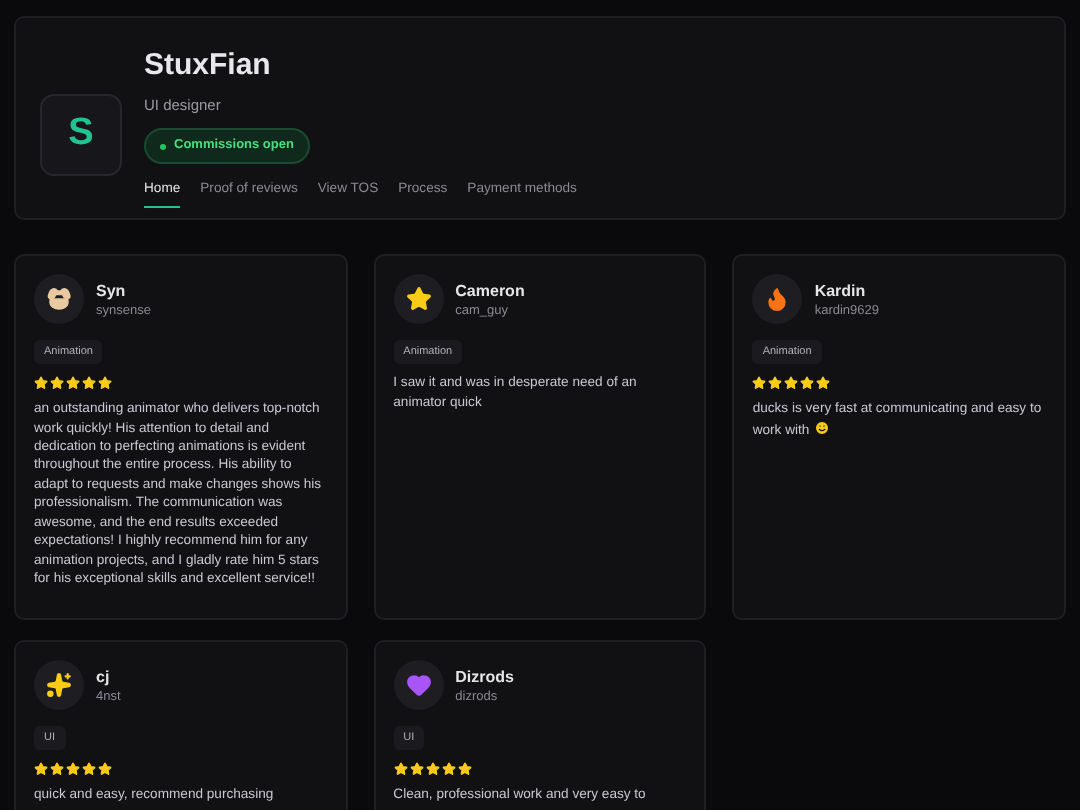  Describe the element at coordinates (490, 290) in the screenshot. I see `reviewer-name: Cameron` at that location.